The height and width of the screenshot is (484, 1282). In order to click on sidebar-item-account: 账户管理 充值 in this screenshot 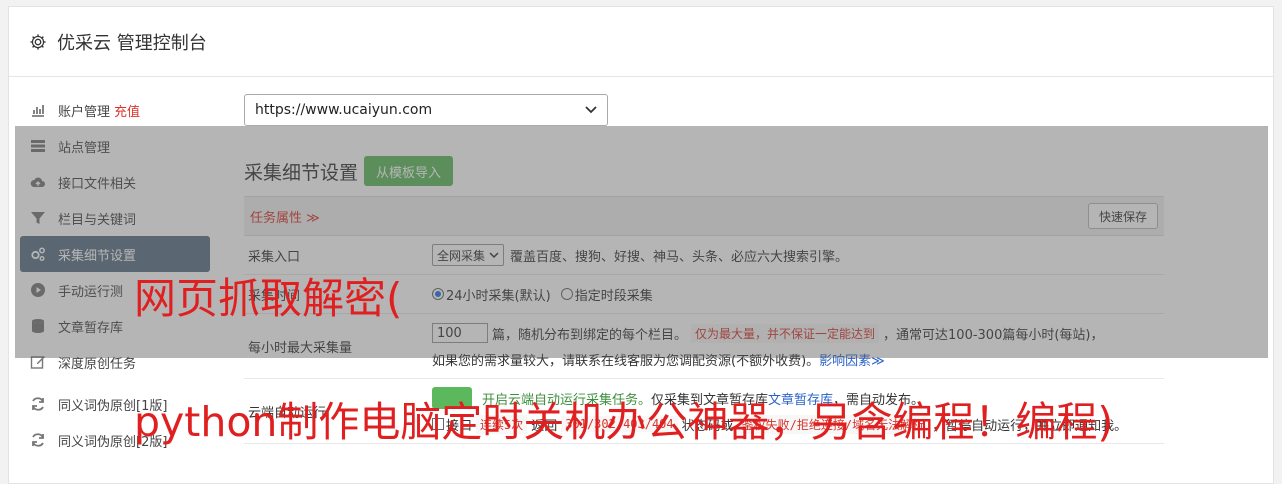, I will do `click(115, 110)`.